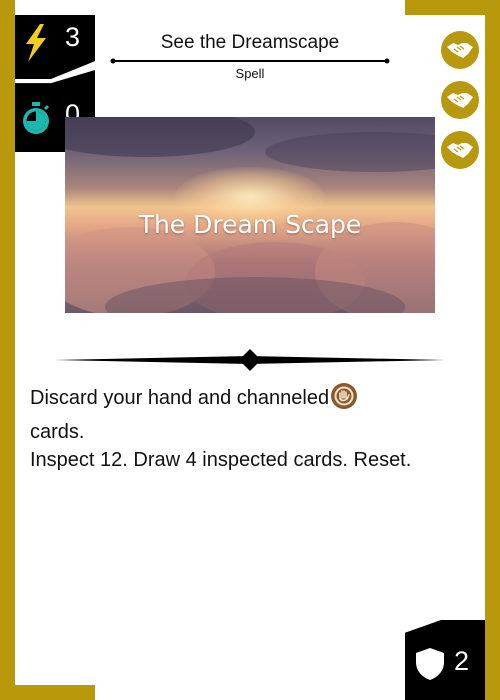 The image size is (500, 700). What do you see at coordinates (430, 664) in the screenshot?
I see `shield-icon` at bounding box center [430, 664].